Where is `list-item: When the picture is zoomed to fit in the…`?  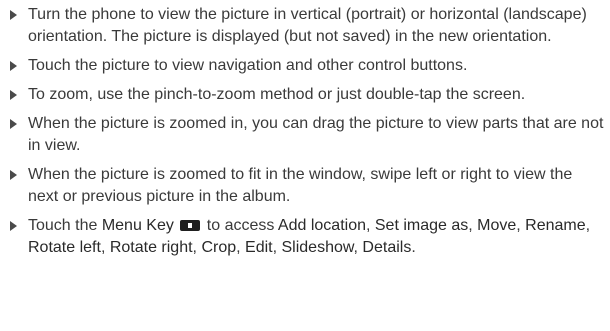
list-item: When the picture is zoomed to fit in the… is located at coordinates (305, 186).